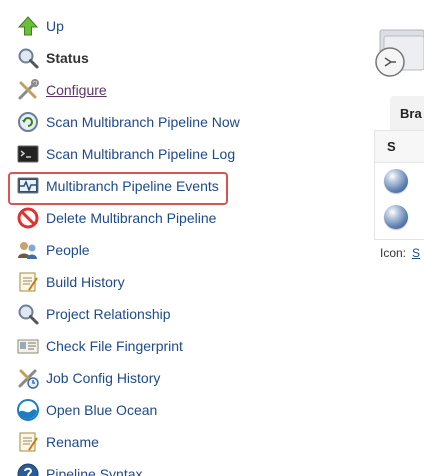  I want to click on status-column-header: S, so click(399, 147).